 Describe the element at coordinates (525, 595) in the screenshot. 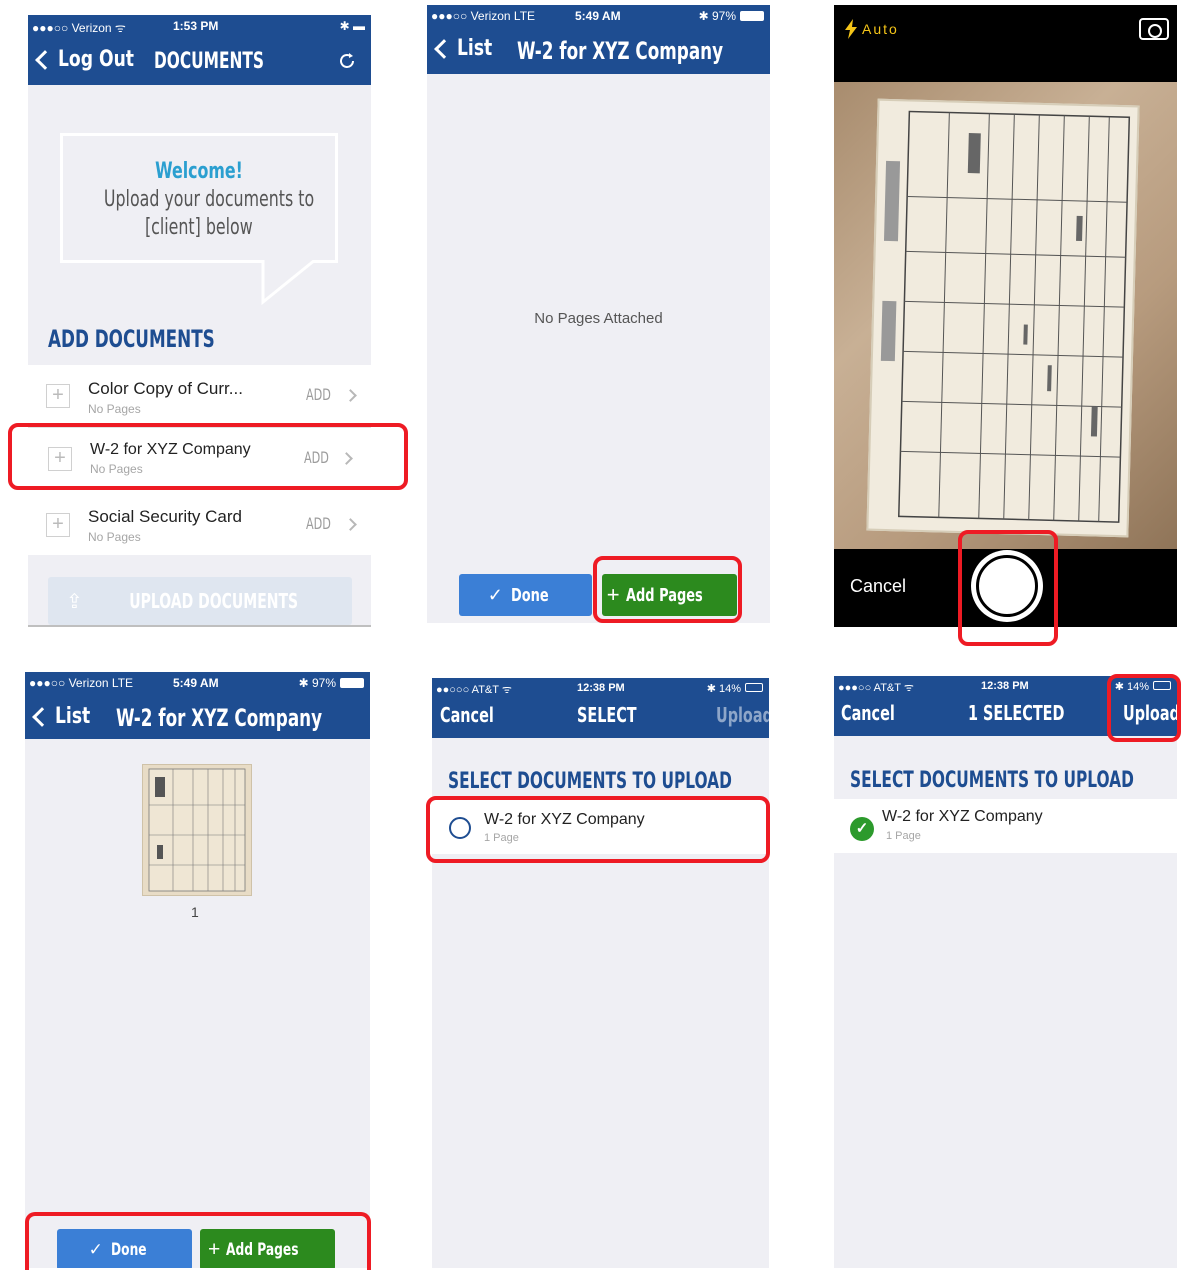

I see `done-button: ✓ Done` at that location.